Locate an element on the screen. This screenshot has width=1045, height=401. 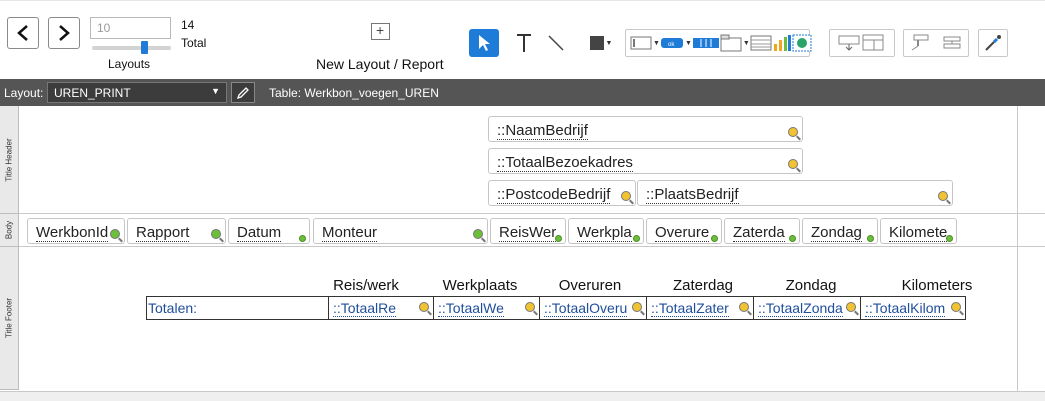
field-totaal-reis-werk: ::TotaalRe is located at coordinates (380, 308).